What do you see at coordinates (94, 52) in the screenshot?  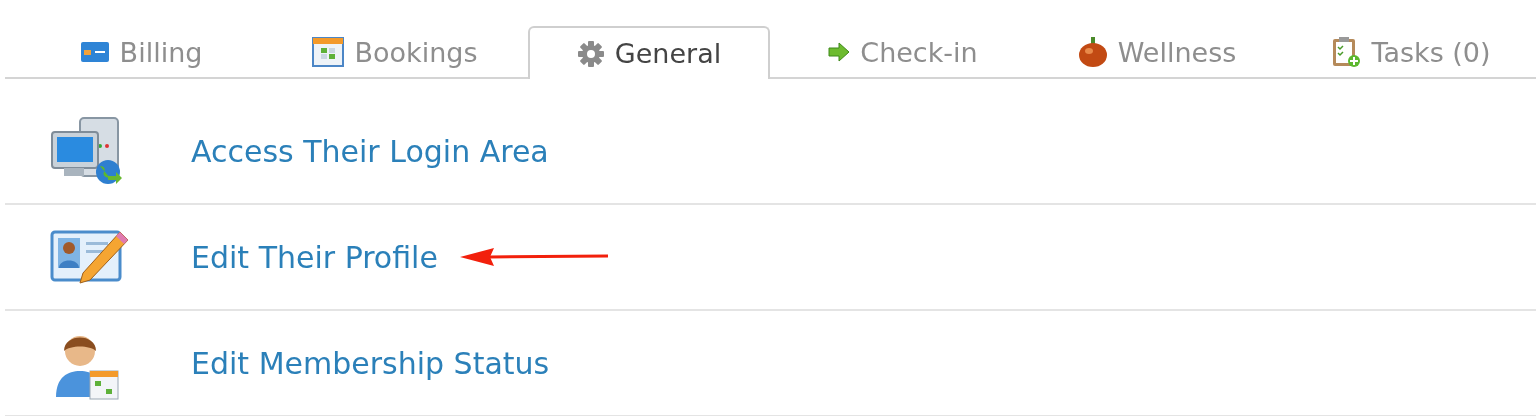 I see `credit-card-icon` at bounding box center [94, 52].